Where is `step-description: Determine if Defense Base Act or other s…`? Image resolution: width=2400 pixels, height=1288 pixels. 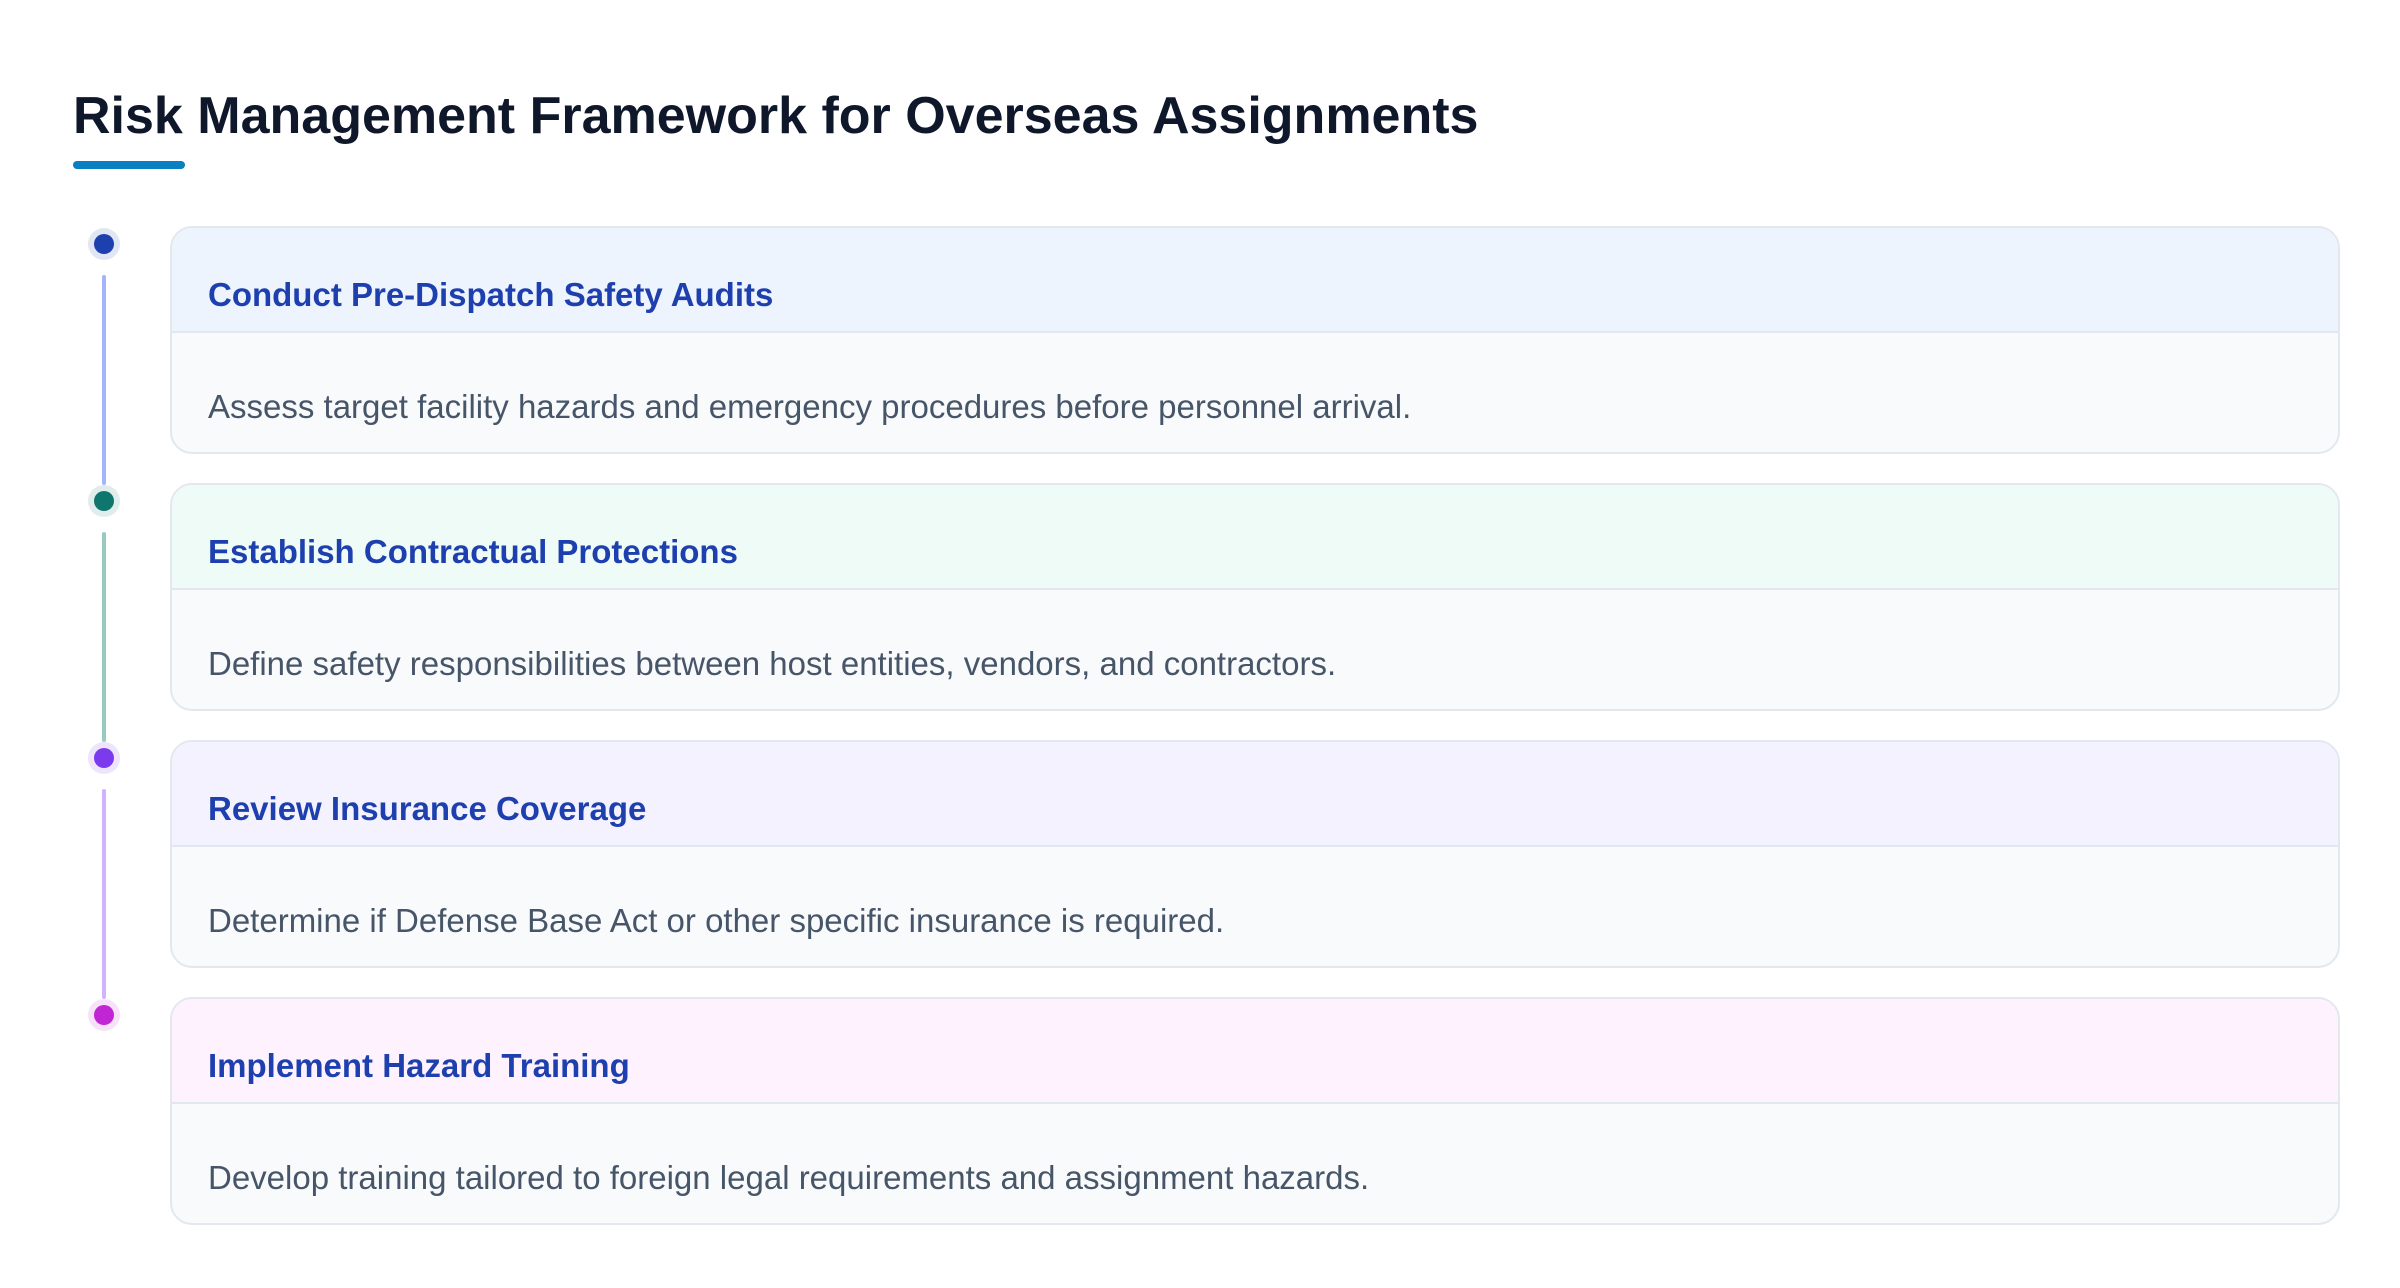 step-description: Determine if Defense Base Act or other s… is located at coordinates (716, 920).